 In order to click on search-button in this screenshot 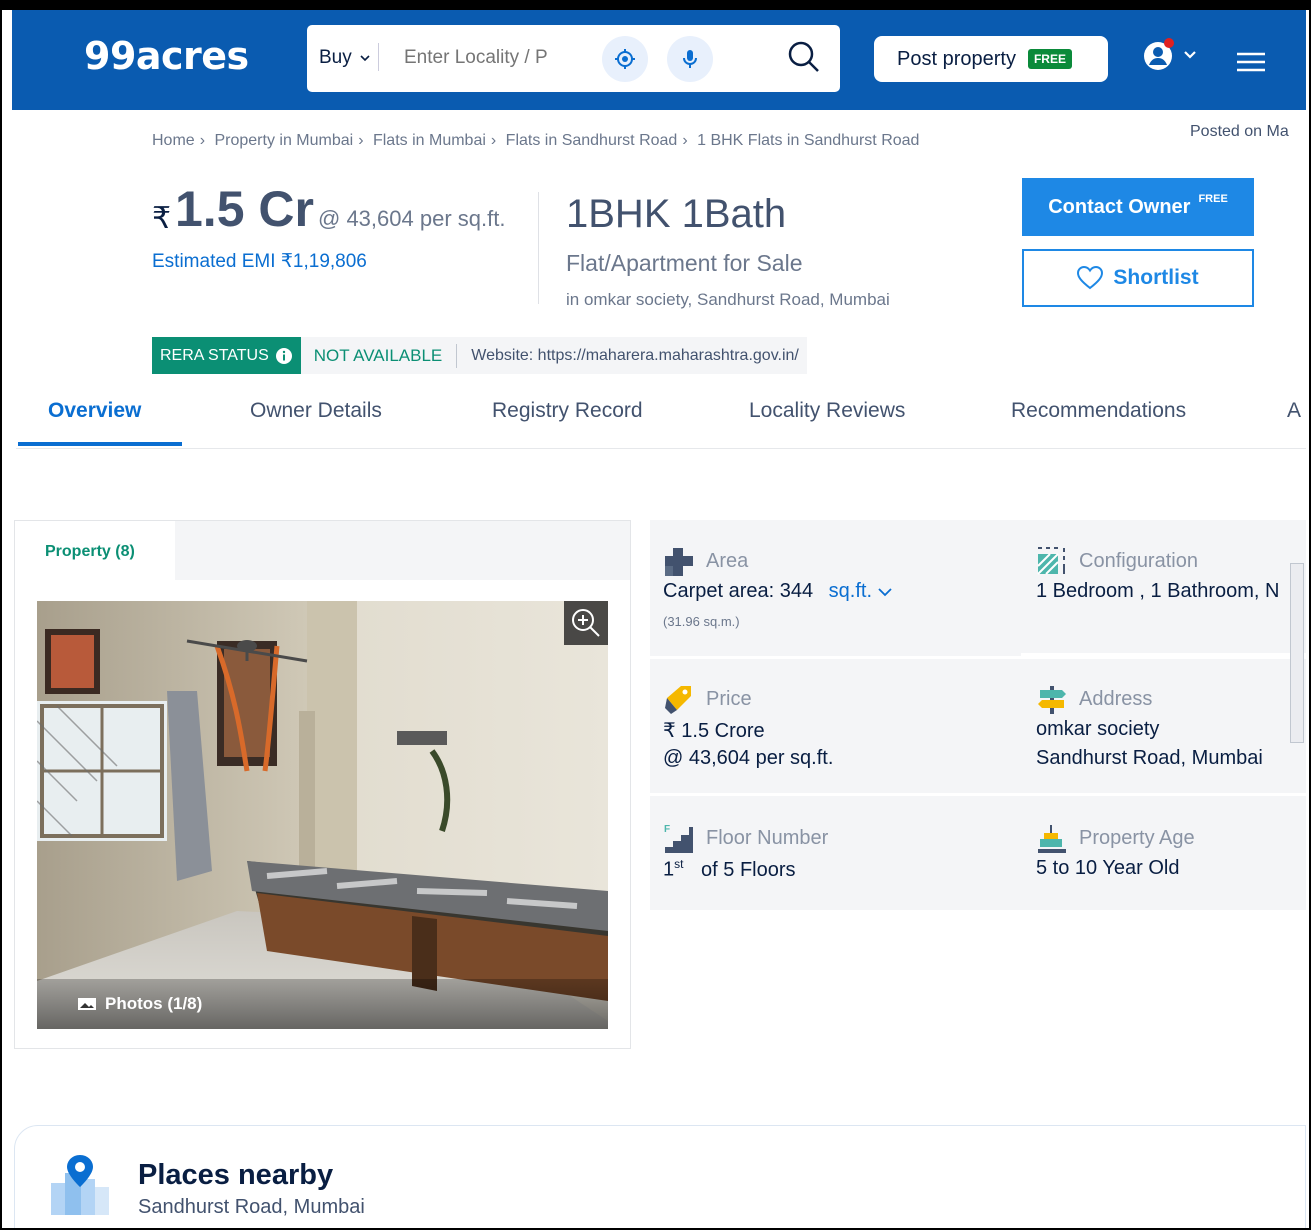, I will do `click(804, 59)`.